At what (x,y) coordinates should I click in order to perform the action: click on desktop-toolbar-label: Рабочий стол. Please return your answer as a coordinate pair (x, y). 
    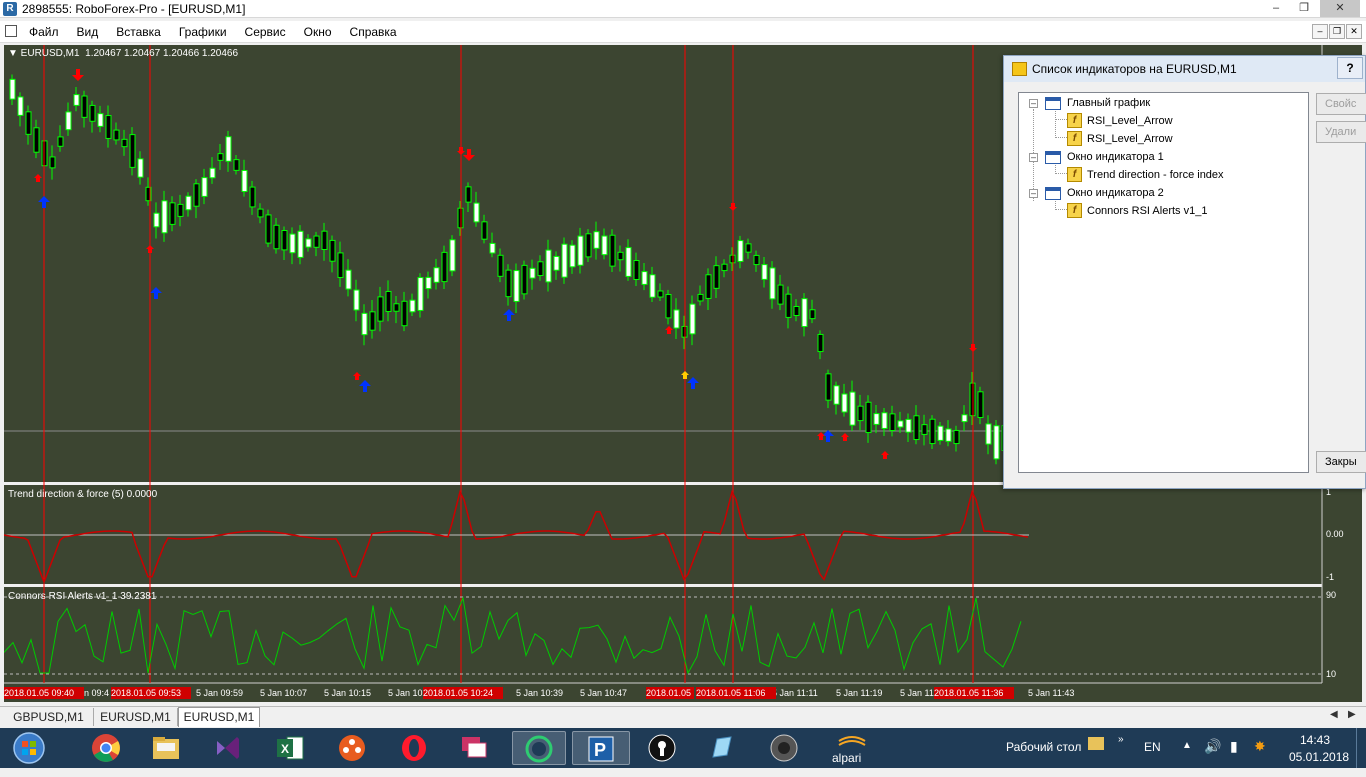
    Looking at the image, I should click on (1043, 747).